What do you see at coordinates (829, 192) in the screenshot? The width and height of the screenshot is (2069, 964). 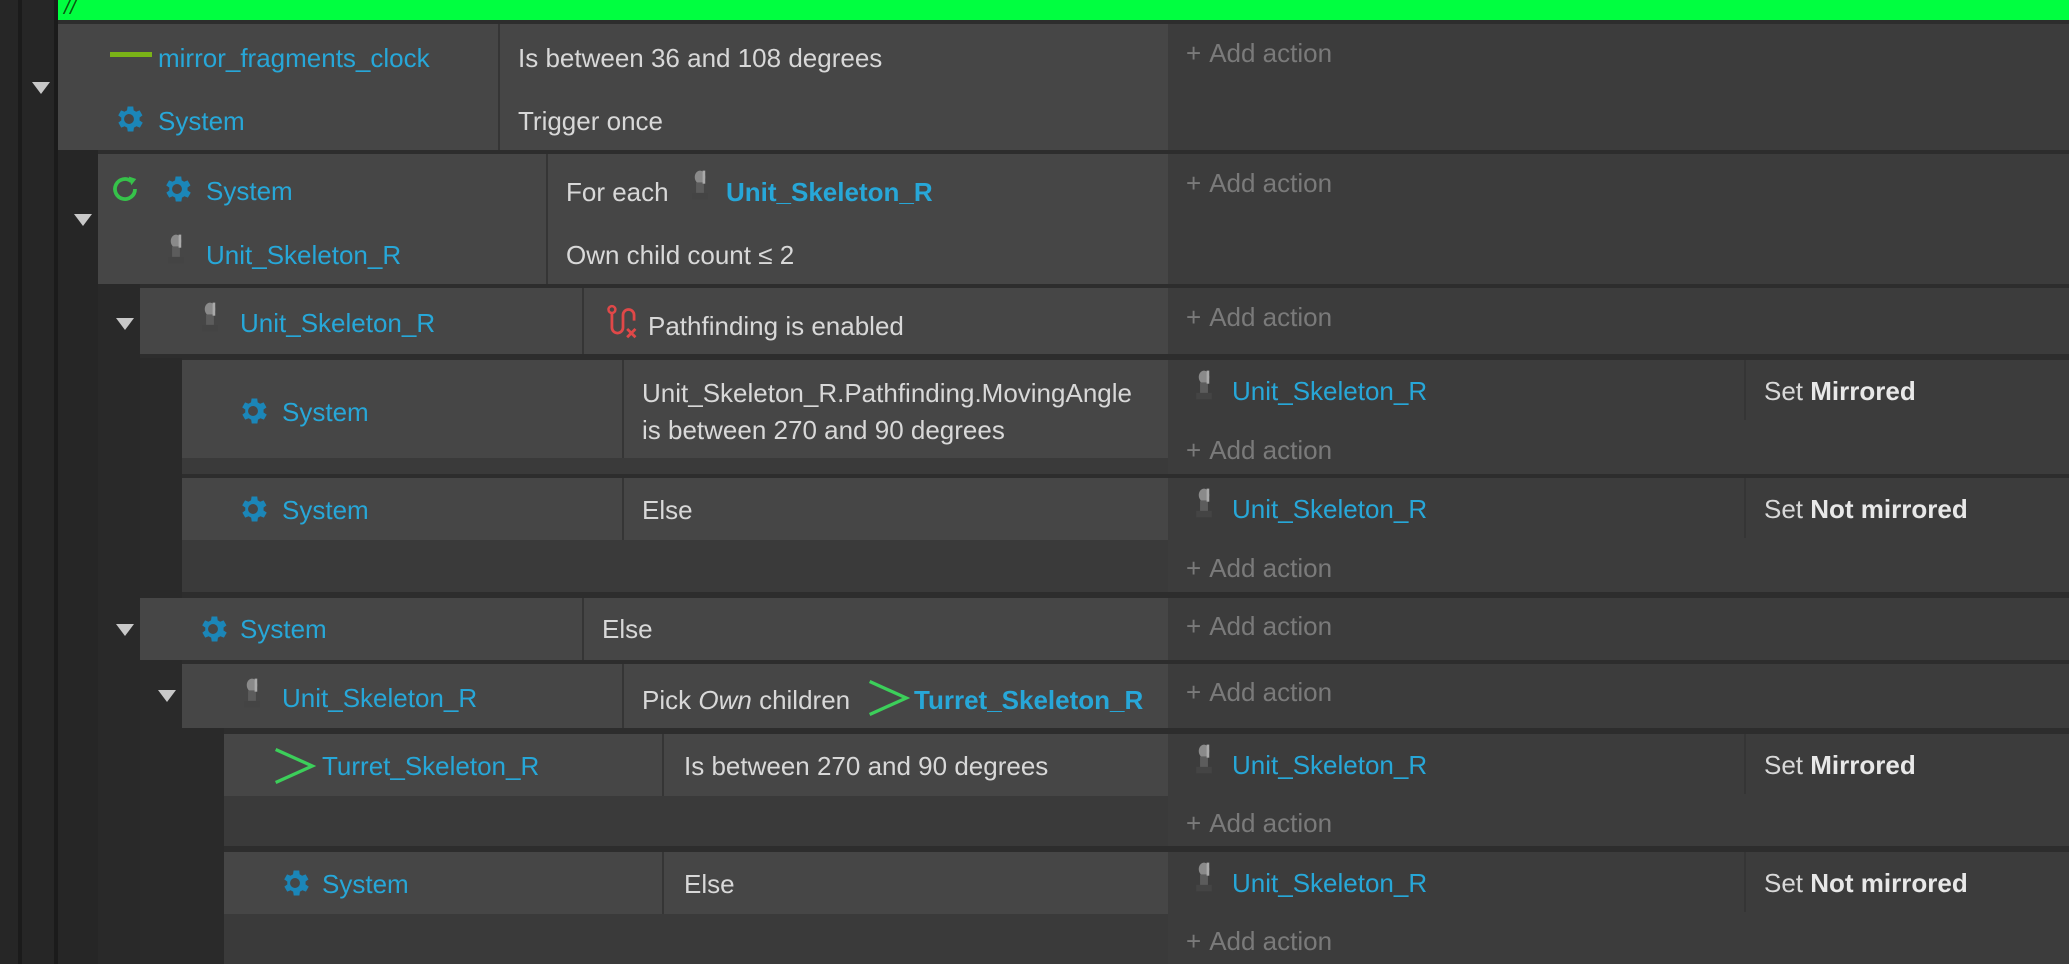 I see `condition-parameter: Unit_Skeleton_R` at bounding box center [829, 192].